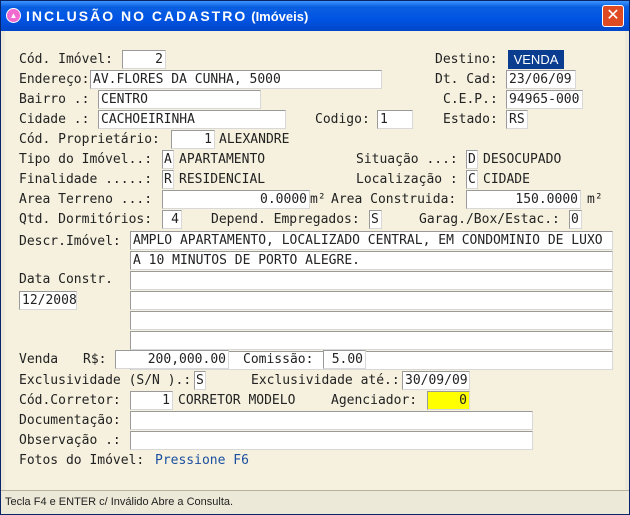 This screenshot has width=630, height=515. Describe the element at coordinates (82, 460) in the screenshot. I see `fotos-label: Fotos do Imóvel:` at that location.